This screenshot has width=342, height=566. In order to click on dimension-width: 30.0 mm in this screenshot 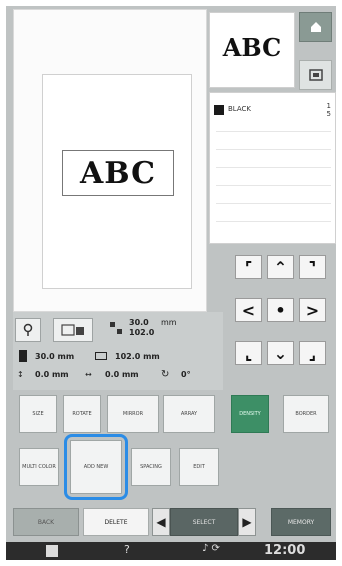, I will do `click(55, 356)`.